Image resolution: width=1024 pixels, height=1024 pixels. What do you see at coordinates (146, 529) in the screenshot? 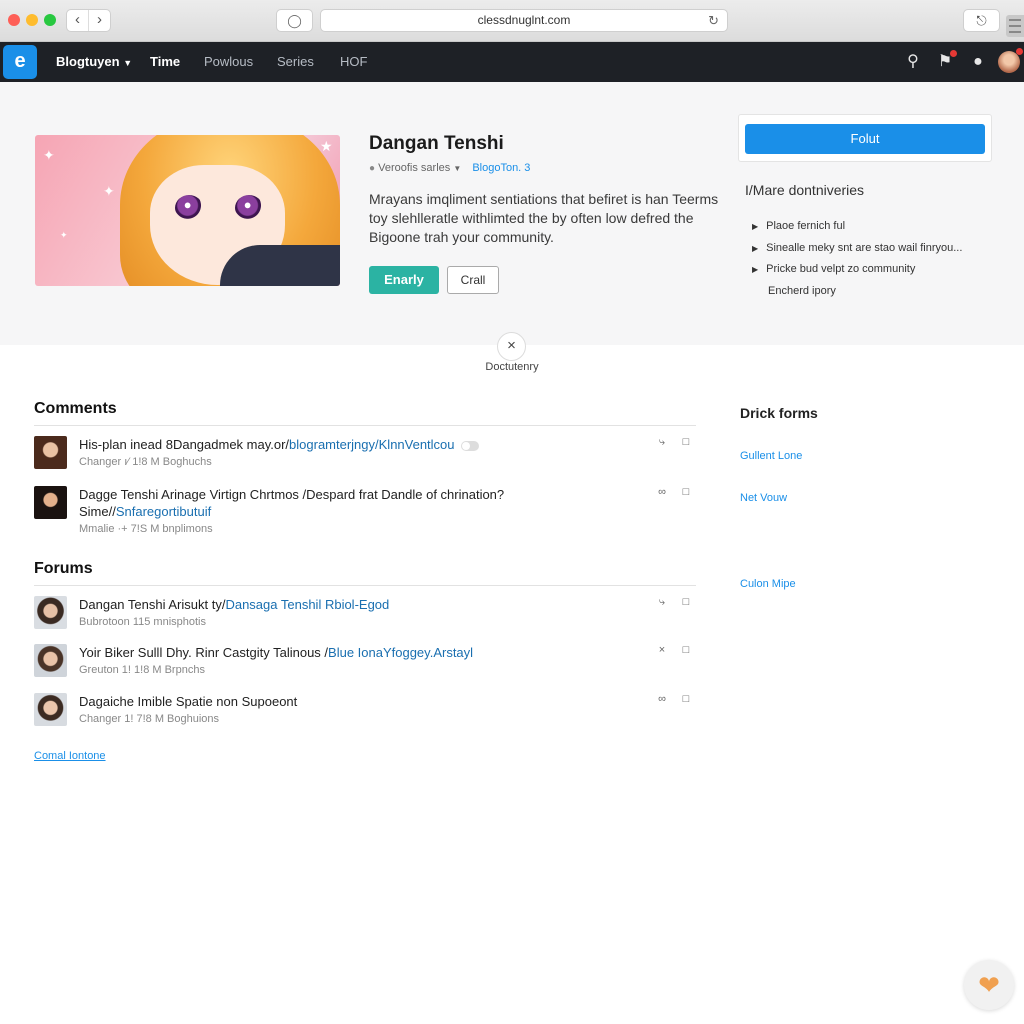
I see `comment-meta: Mmalie ·+ 7!S M bnplimons` at bounding box center [146, 529].